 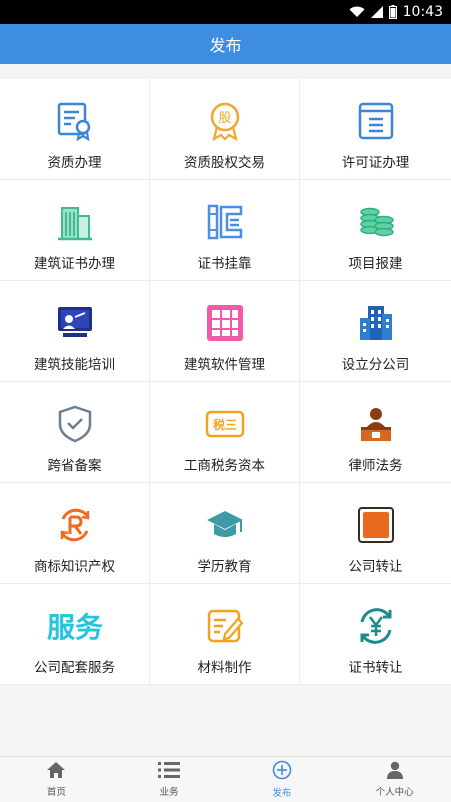 I want to click on grid-item-license: 许可证办理, so click(x=375, y=129).